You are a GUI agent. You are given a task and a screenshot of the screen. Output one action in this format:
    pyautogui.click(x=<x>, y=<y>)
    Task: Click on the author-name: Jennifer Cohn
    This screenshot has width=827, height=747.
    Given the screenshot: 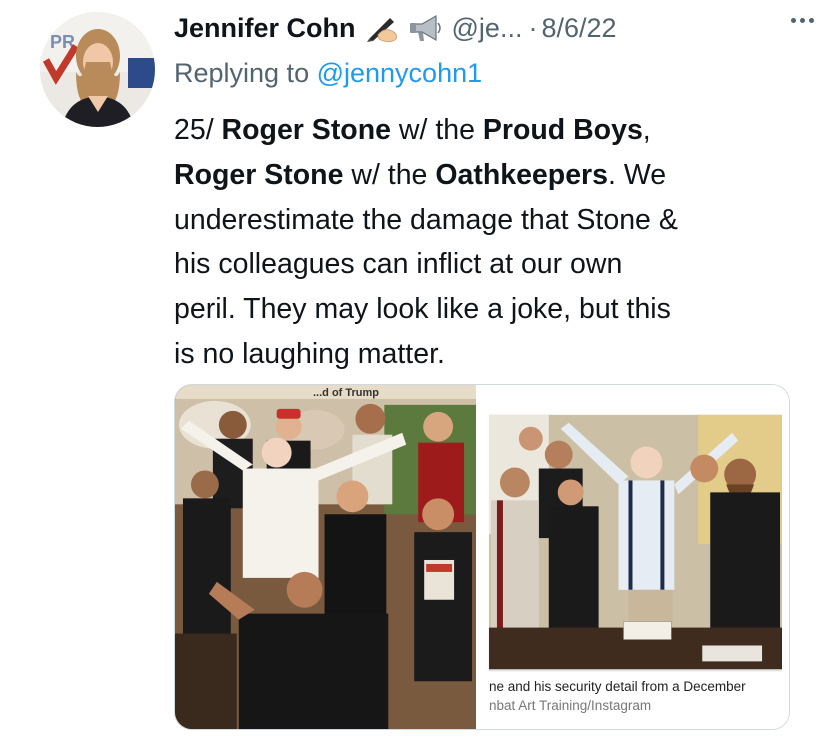 What is the action you would take?
    pyautogui.click(x=265, y=28)
    